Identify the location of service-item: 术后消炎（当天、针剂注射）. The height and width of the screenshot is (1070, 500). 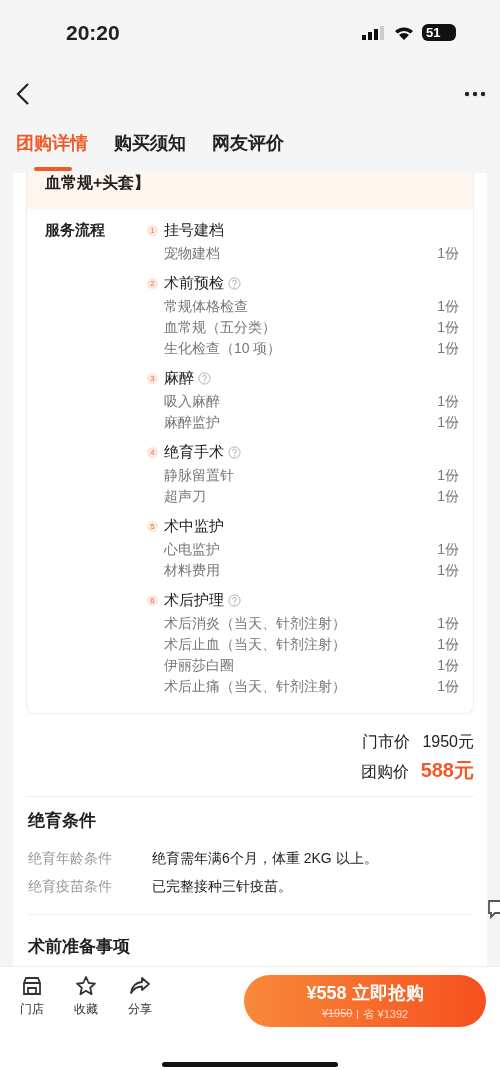
(255, 623).